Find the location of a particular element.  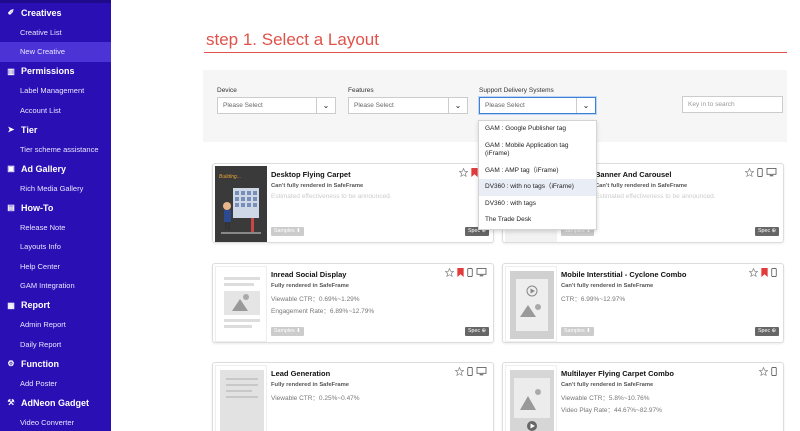

sidebar-item-help-center: Help Center is located at coordinates (55, 267).